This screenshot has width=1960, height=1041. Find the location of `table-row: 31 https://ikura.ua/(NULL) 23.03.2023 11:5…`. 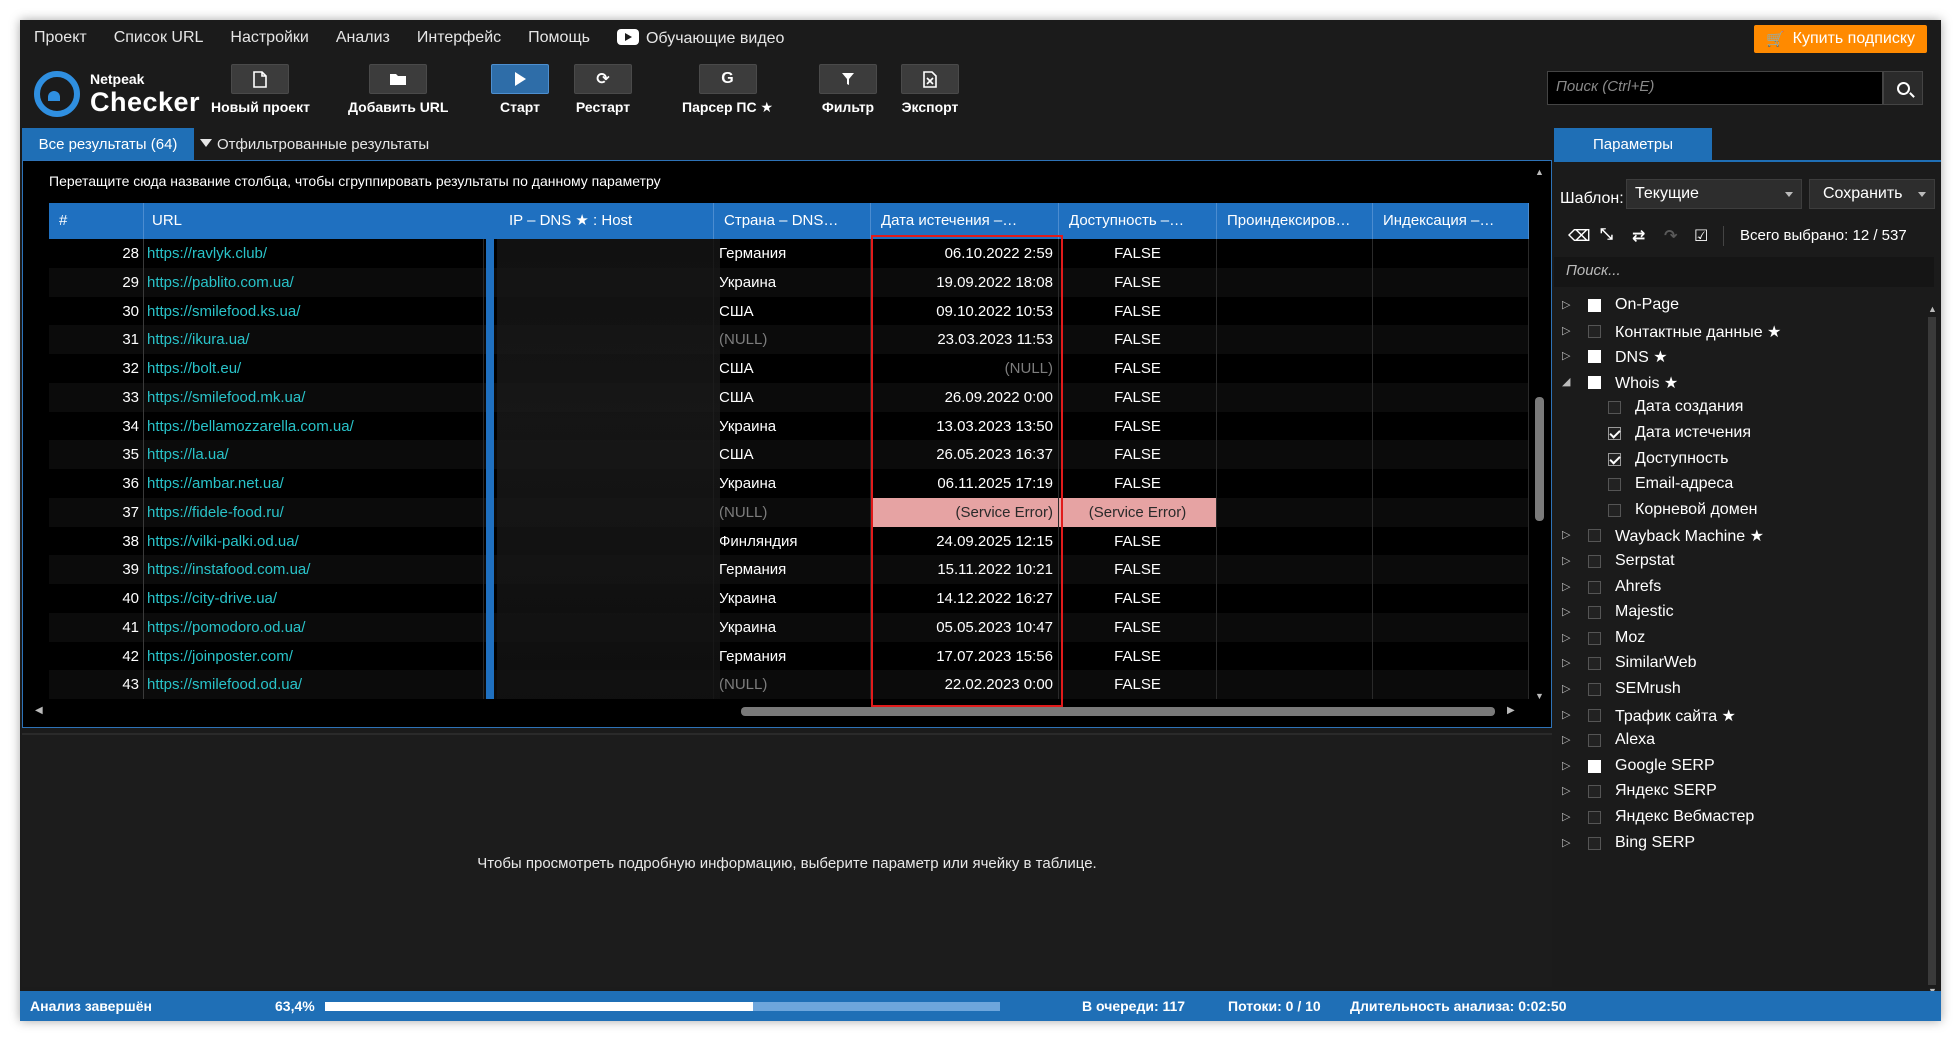

table-row: 31 https://ikura.ua/(NULL) 23.03.2023 11:5… is located at coordinates (789, 340).